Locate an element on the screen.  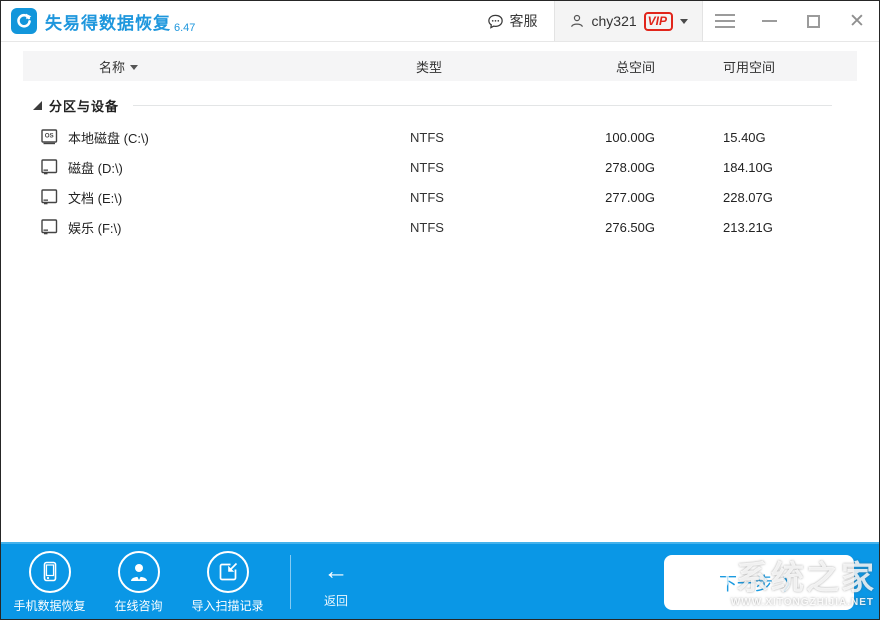
close-icon: ✕ is located at coordinates (857, 21).